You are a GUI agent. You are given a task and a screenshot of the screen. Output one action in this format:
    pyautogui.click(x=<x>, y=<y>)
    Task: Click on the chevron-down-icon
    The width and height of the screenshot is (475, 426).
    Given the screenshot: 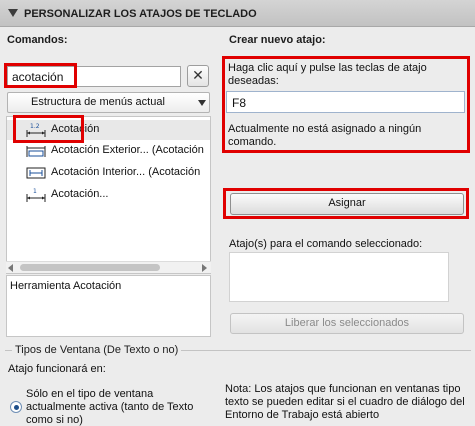 What is the action you would take?
    pyautogui.click(x=202, y=103)
    